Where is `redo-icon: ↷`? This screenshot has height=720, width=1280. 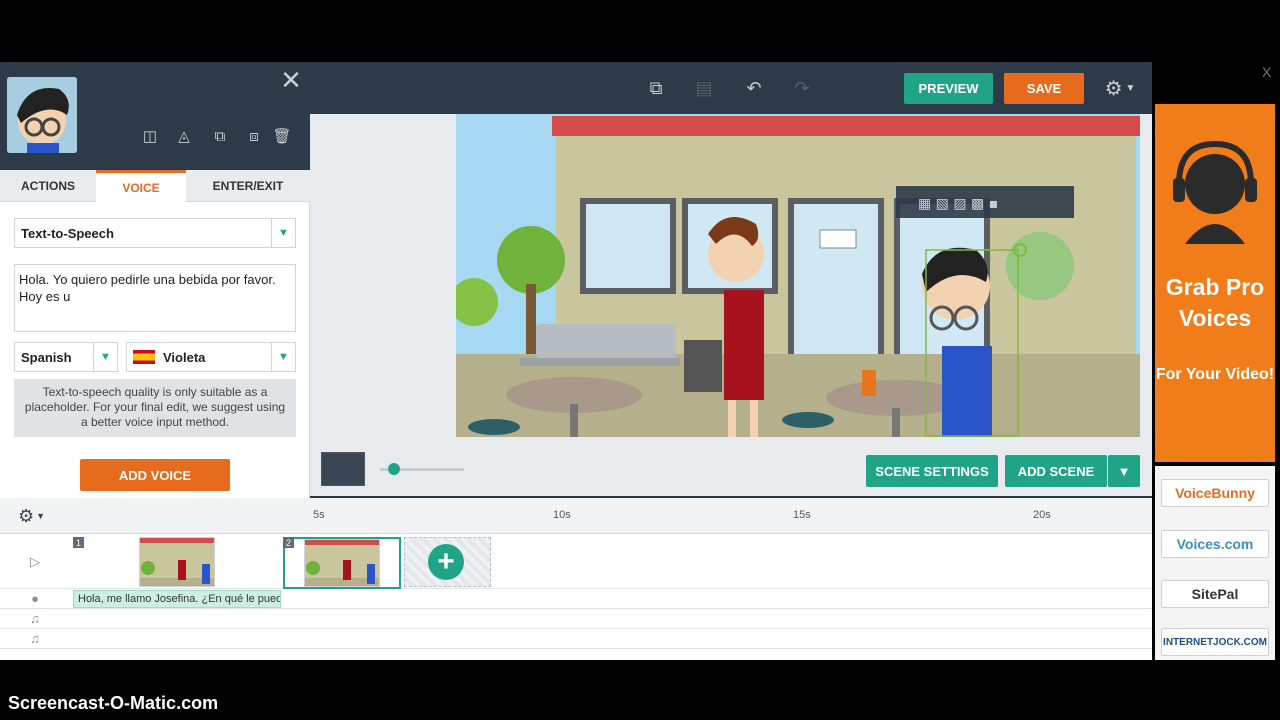 redo-icon: ↷ is located at coordinates (802, 88).